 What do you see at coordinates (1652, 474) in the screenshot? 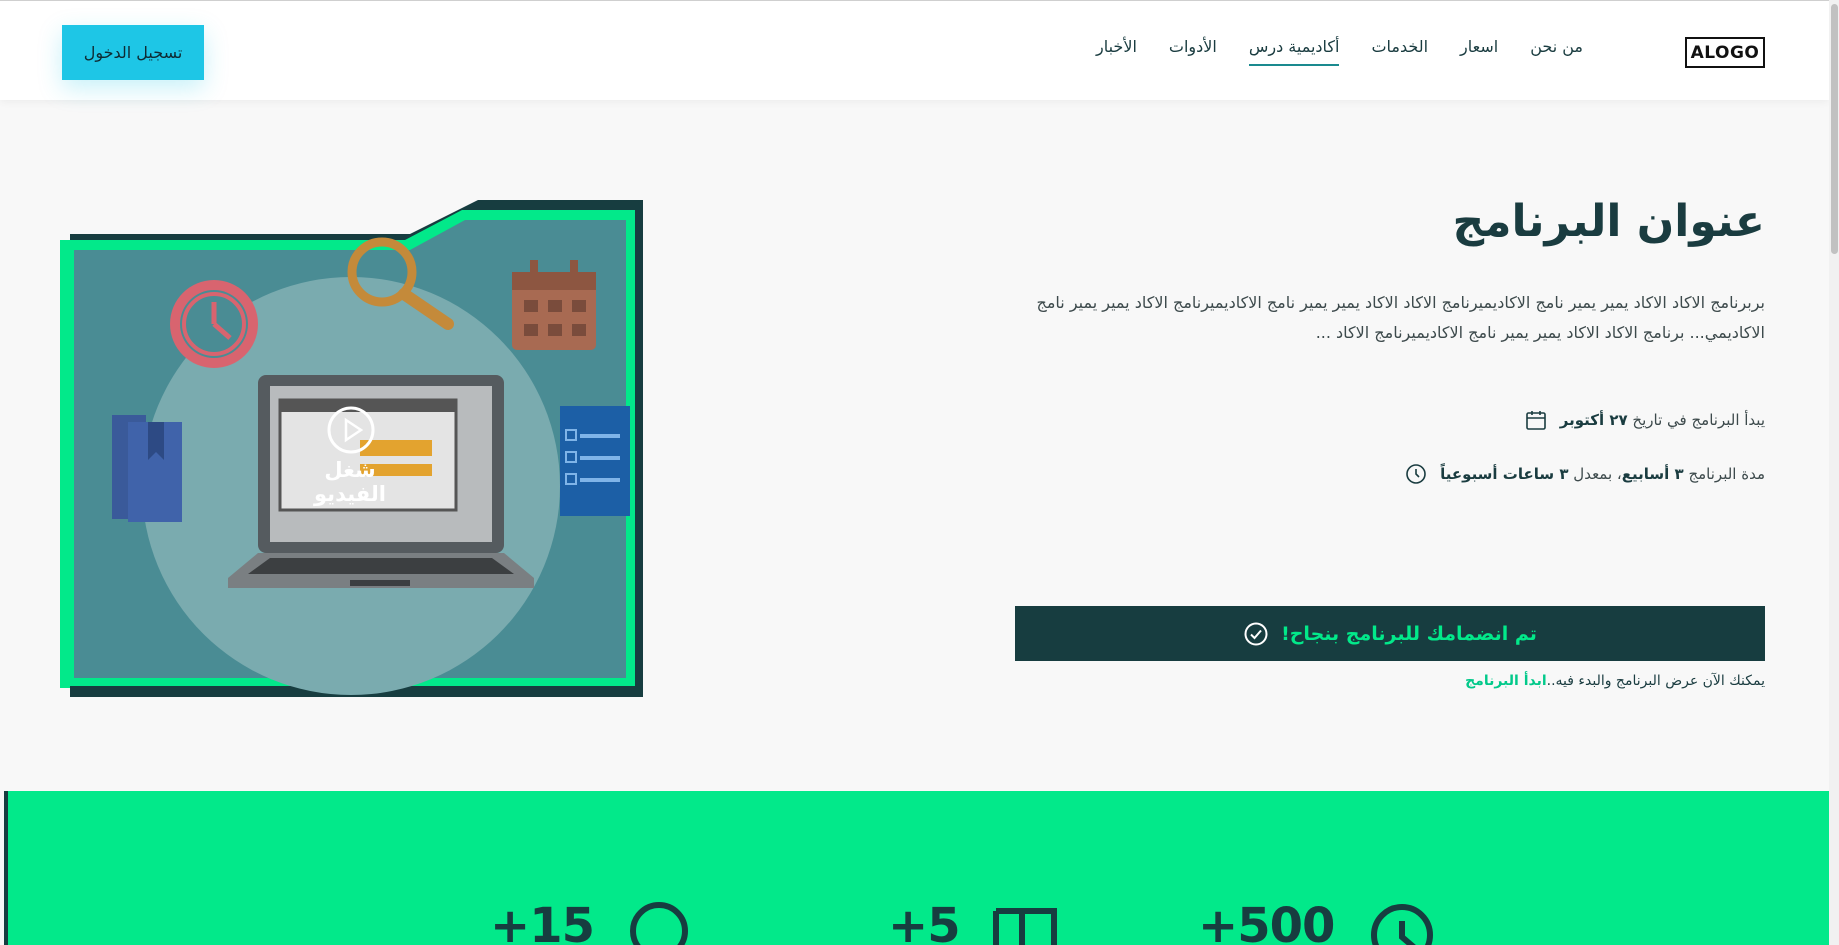
I see `duration-weeks: ٣ أسابيع` at bounding box center [1652, 474].